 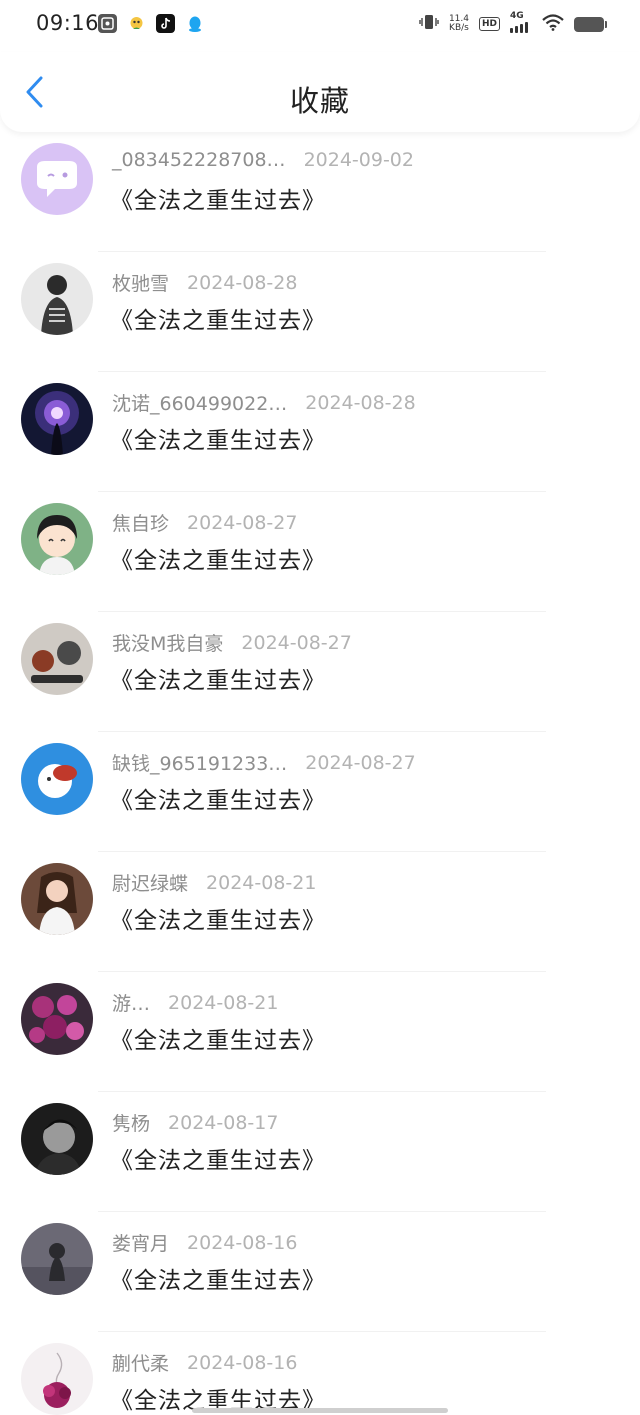 I want to click on item-meta: 缺钱_965191233… 2024-08-27, so click(x=264, y=762).